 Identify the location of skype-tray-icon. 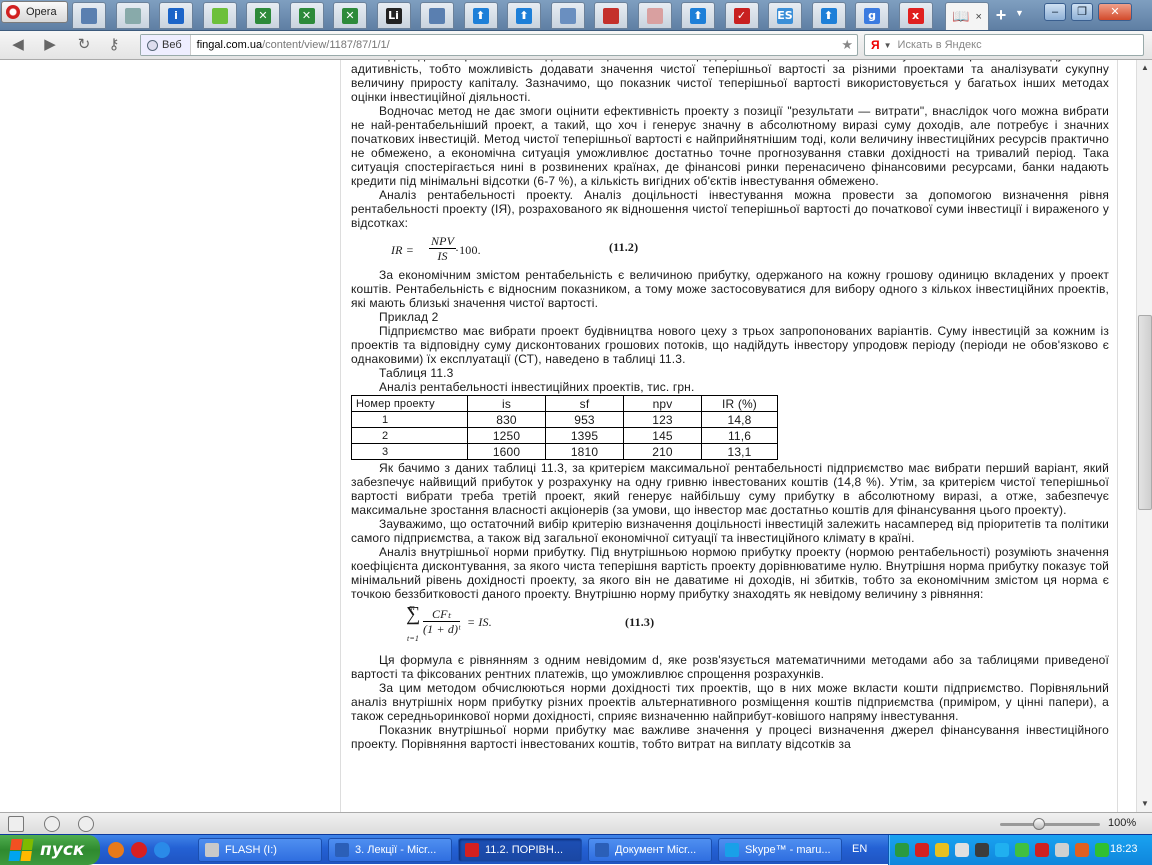
(1002, 850).